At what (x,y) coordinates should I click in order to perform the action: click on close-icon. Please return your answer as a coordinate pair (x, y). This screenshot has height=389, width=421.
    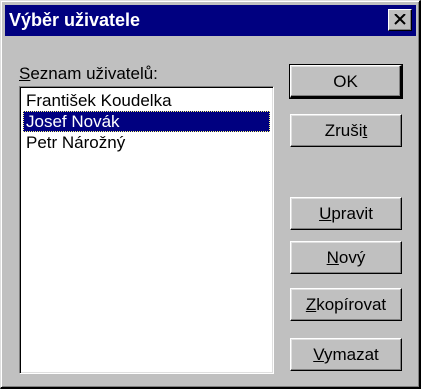
    Looking at the image, I should click on (400, 19).